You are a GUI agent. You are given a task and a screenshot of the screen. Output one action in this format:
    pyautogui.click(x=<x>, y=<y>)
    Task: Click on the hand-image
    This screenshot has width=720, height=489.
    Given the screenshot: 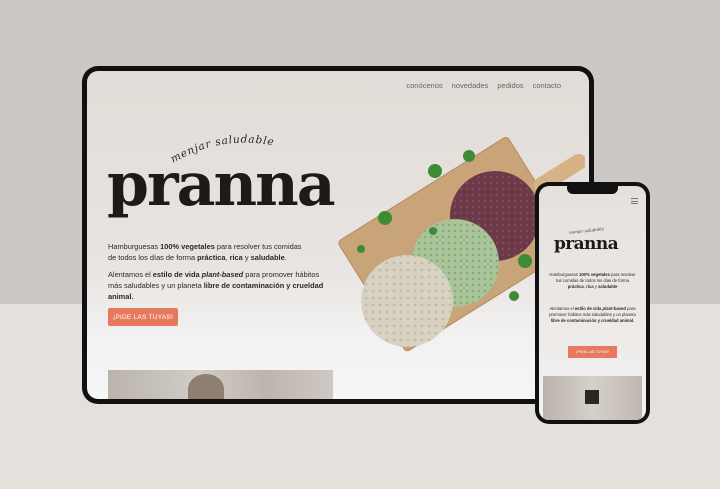 What is the action you would take?
    pyautogui.click(x=206, y=386)
    